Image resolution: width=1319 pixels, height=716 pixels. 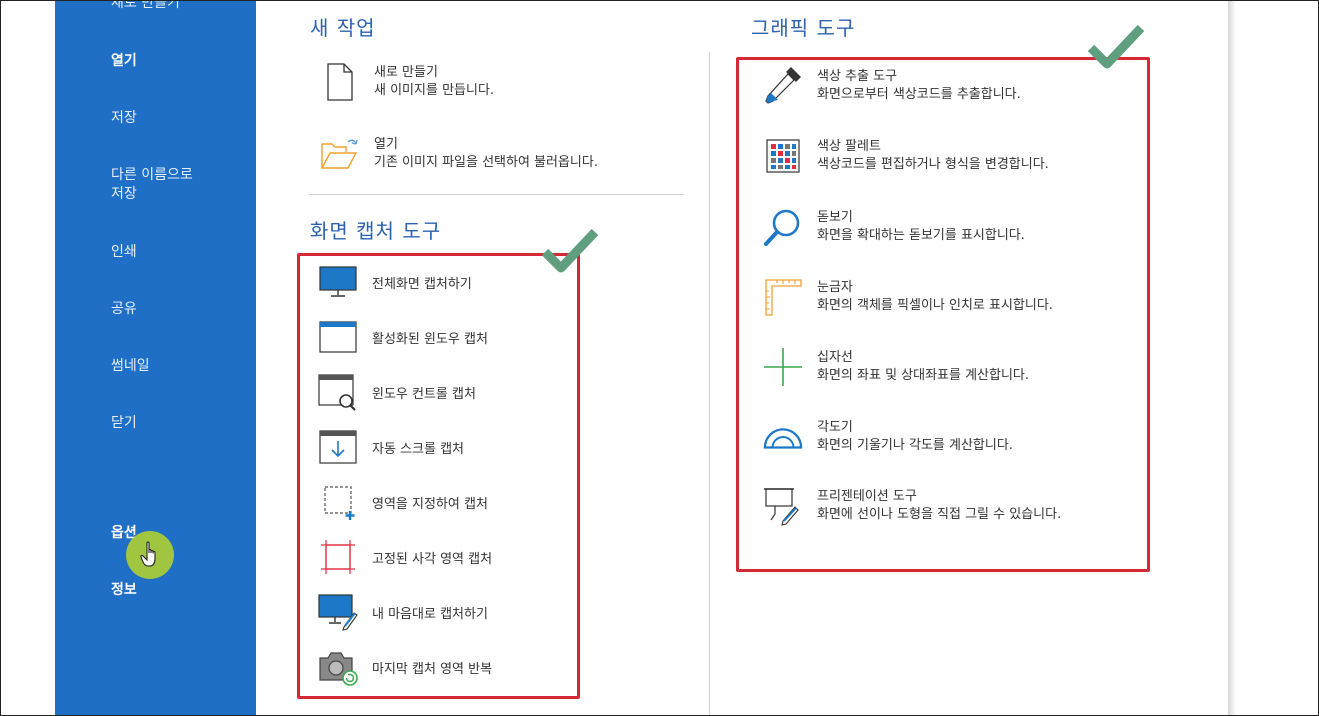 What do you see at coordinates (124, 252) in the screenshot?
I see `sidebar-item-print: 인쇄` at bounding box center [124, 252].